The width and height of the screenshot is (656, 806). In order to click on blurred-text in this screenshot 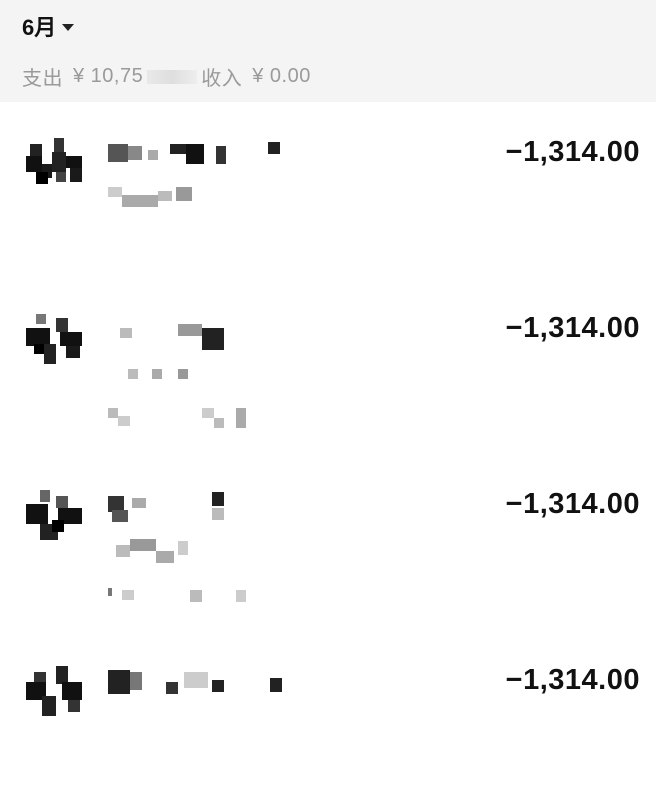, I will do `click(172, 76)`.